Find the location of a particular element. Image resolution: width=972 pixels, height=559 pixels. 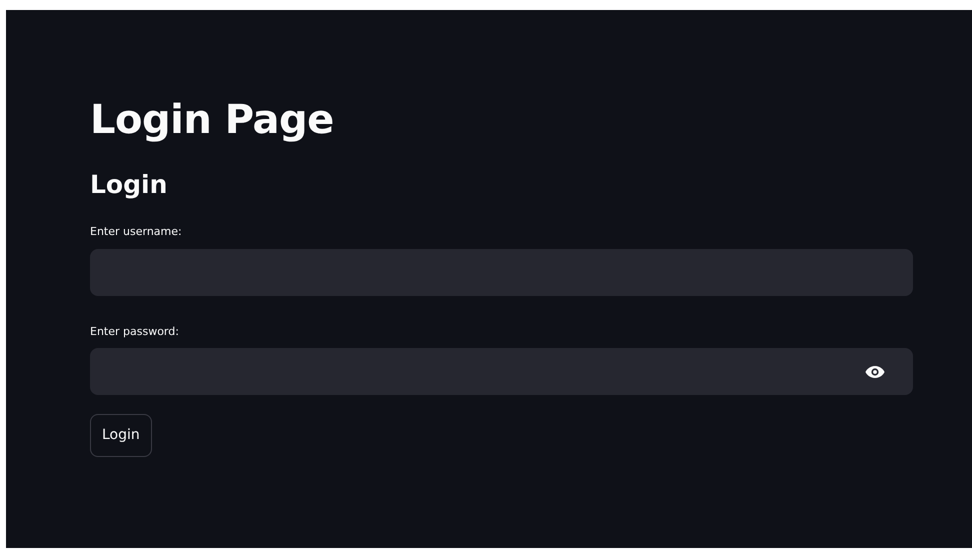

show-password-icon is located at coordinates (875, 371).